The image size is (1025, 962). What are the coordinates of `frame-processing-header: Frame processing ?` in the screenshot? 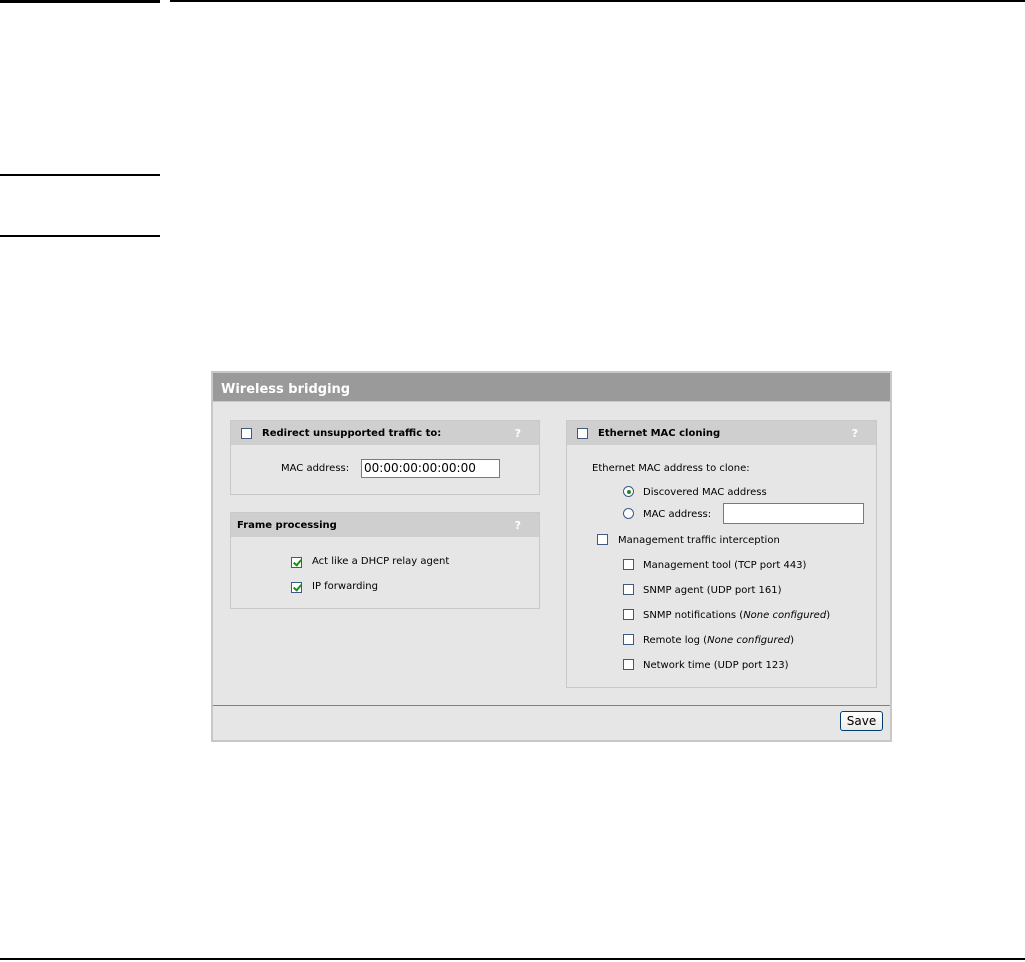 It's located at (385, 525).